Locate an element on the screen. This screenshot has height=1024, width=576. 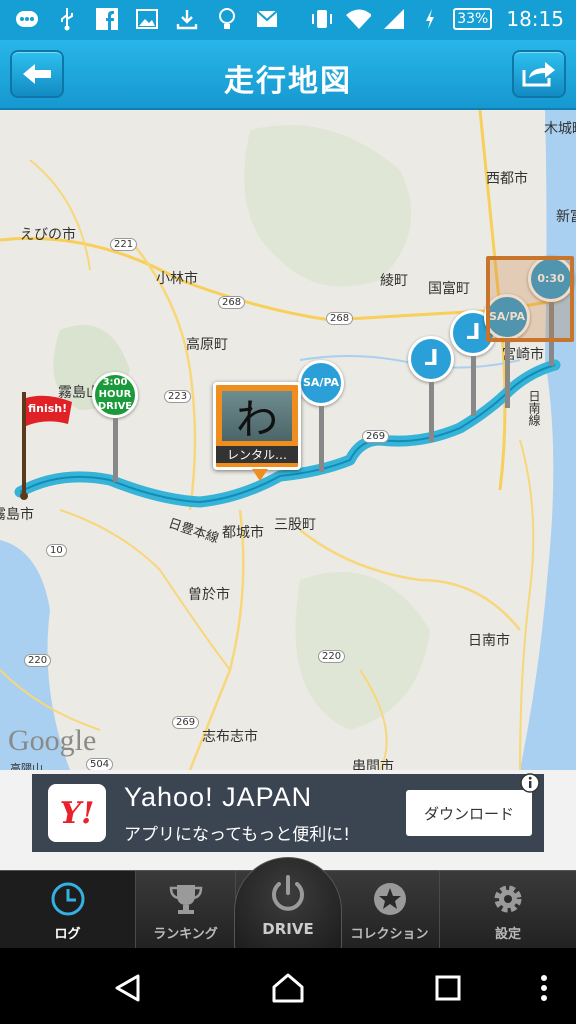
image-icon is located at coordinates (147, 19).